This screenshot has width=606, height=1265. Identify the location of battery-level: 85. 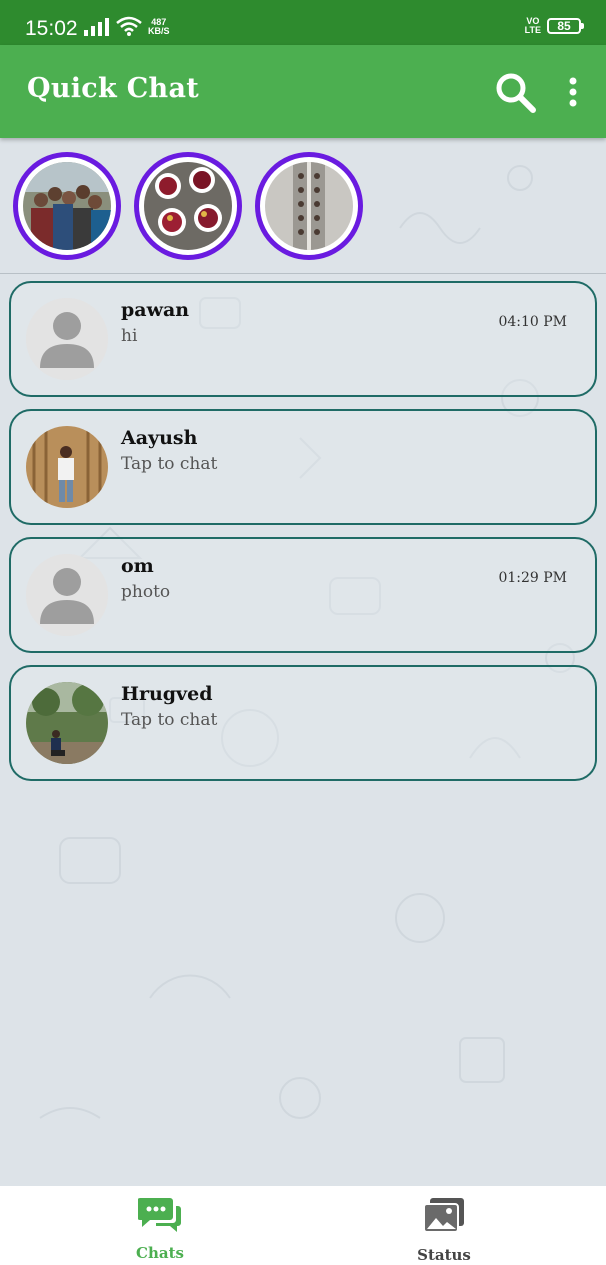
(564, 26).